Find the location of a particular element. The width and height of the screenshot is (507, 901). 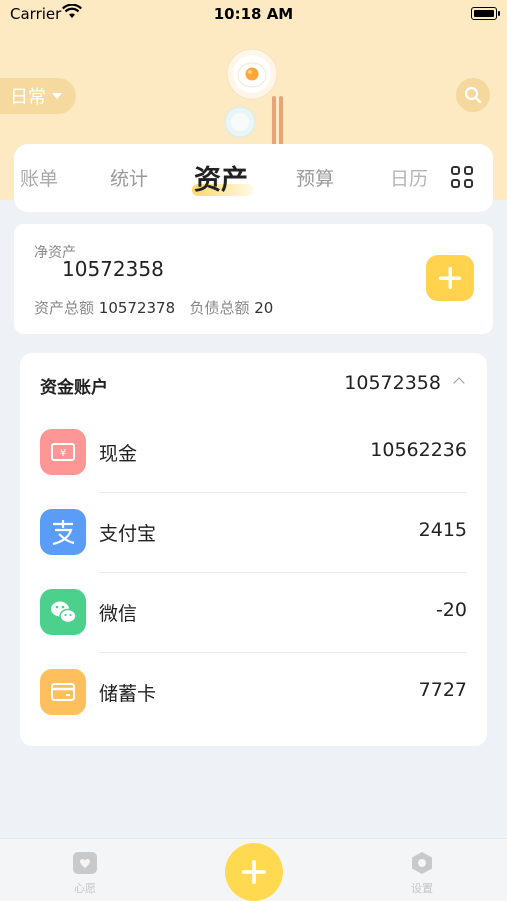

net-assets-card: 净资产 10572358 资产总额 10572378 负债总额 20 is located at coordinates (253, 279).